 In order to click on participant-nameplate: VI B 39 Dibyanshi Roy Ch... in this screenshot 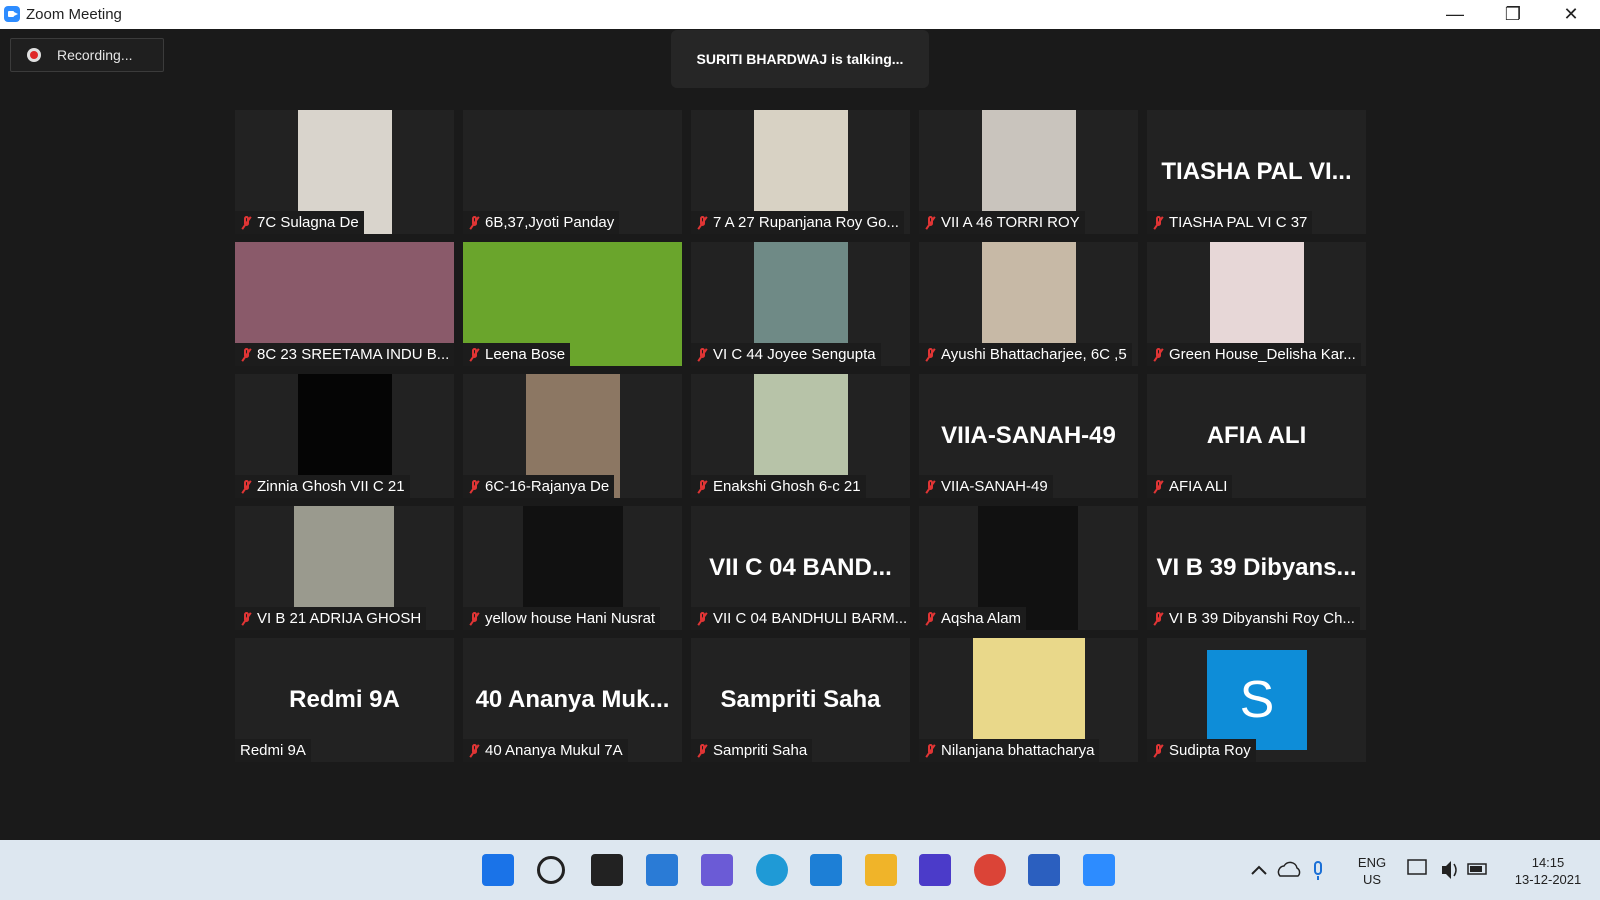, I will do `click(1253, 618)`.